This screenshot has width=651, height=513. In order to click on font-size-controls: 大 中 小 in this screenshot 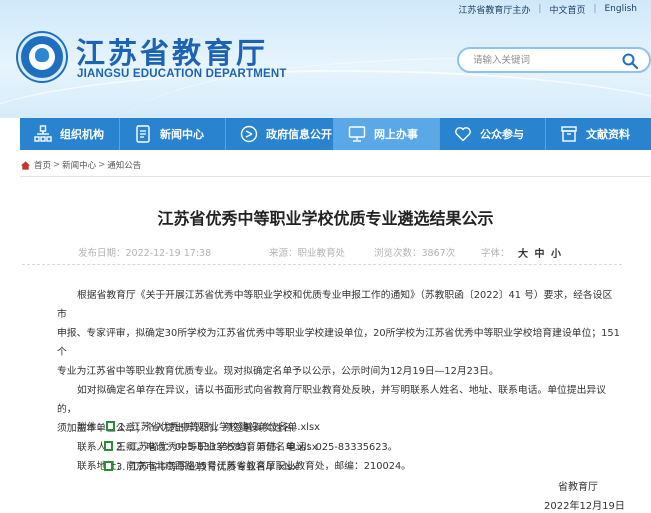, I will do `click(541, 252)`.